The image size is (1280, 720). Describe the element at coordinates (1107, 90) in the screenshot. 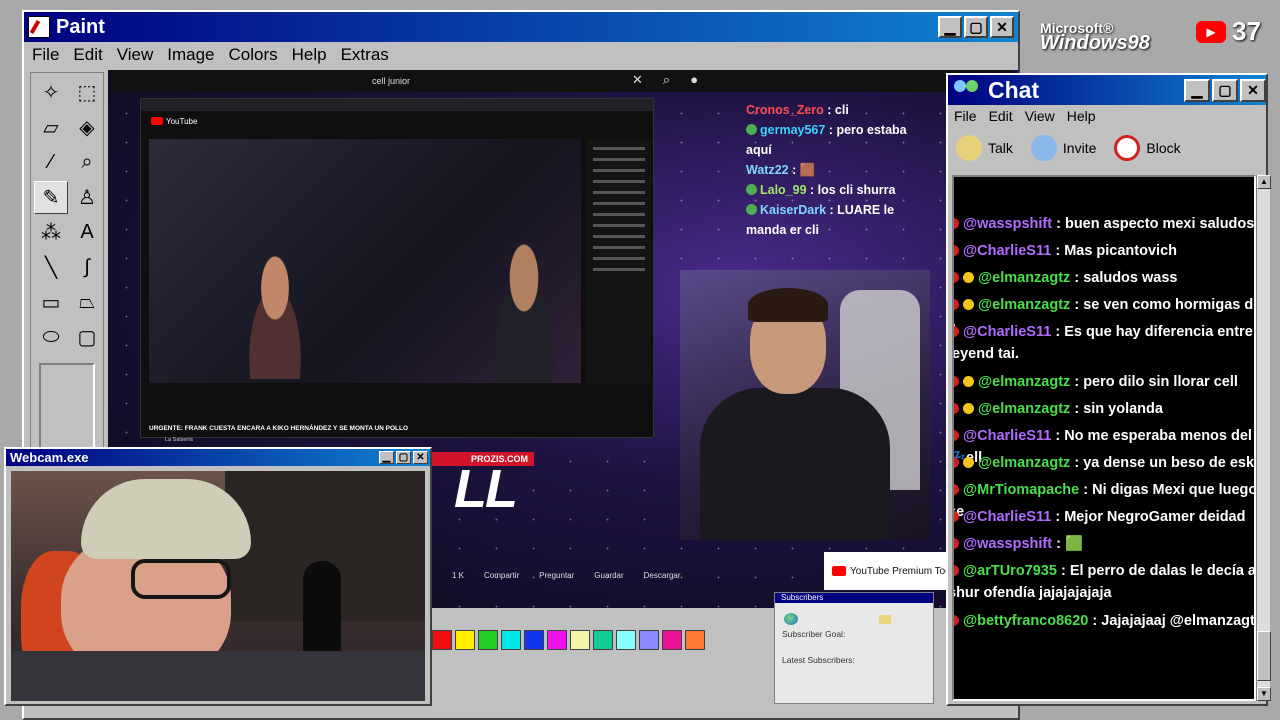

I see `chat-titlebar: Chat ▁ ▢ ✕` at that location.